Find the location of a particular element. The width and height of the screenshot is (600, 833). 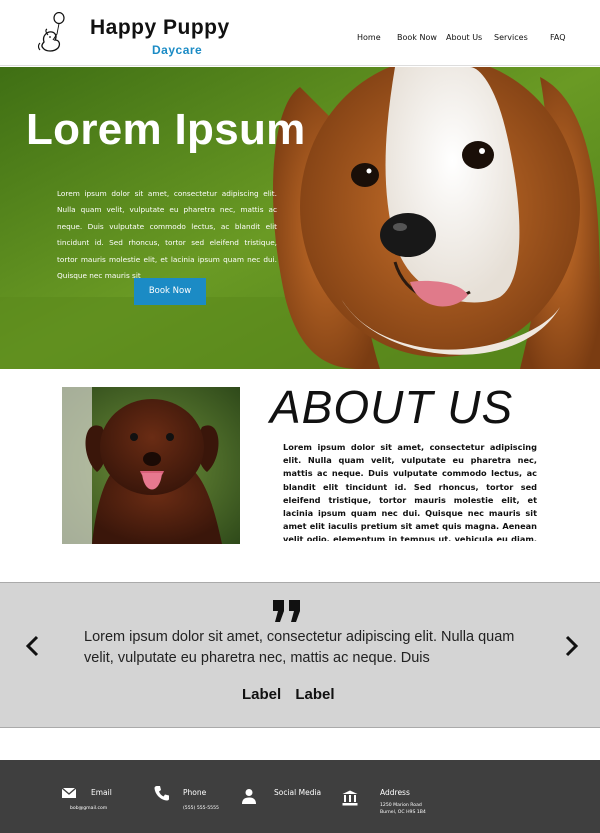

footer-social-label: Social Media is located at coordinates (298, 792).